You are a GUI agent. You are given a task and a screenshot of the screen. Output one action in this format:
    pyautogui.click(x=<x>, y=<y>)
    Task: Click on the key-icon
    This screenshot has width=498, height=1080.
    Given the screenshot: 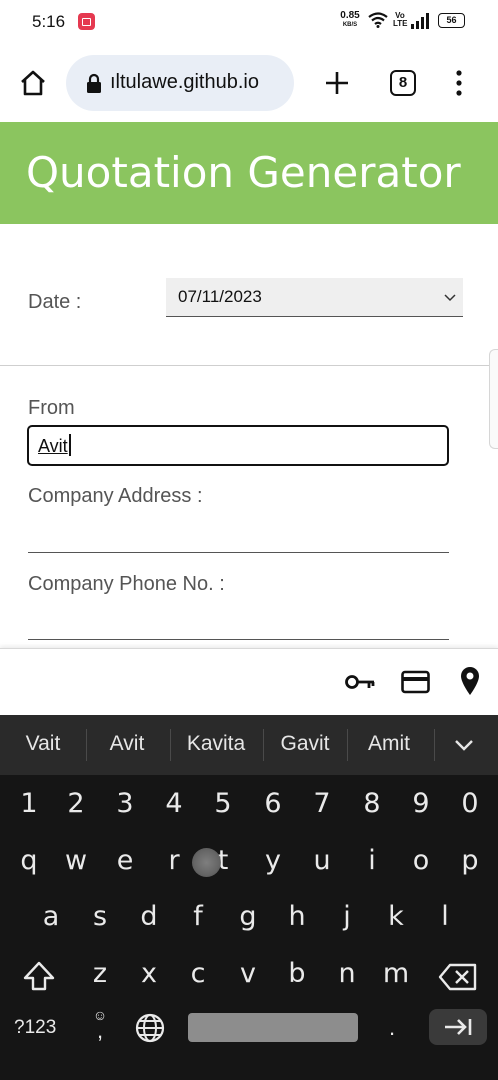 What is the action you would take?
    pyautogui.click(x=360, y=682)
    